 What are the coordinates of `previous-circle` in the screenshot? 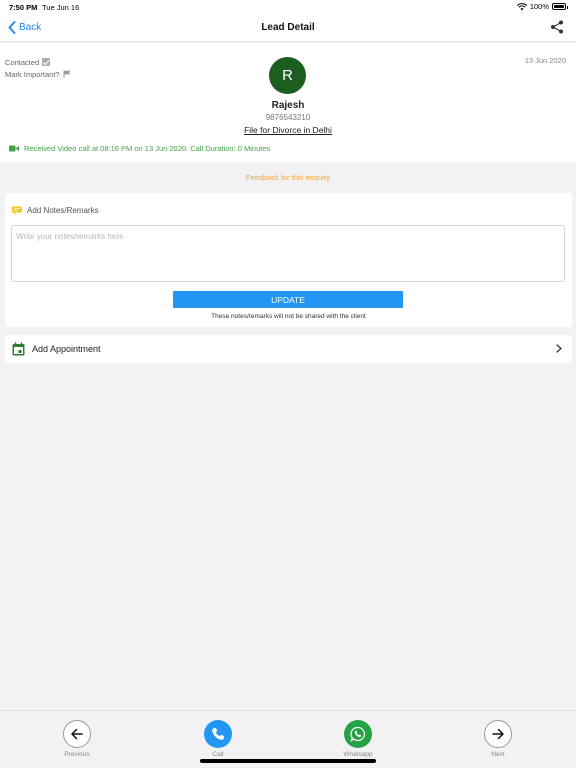 It's located at (77, 734).